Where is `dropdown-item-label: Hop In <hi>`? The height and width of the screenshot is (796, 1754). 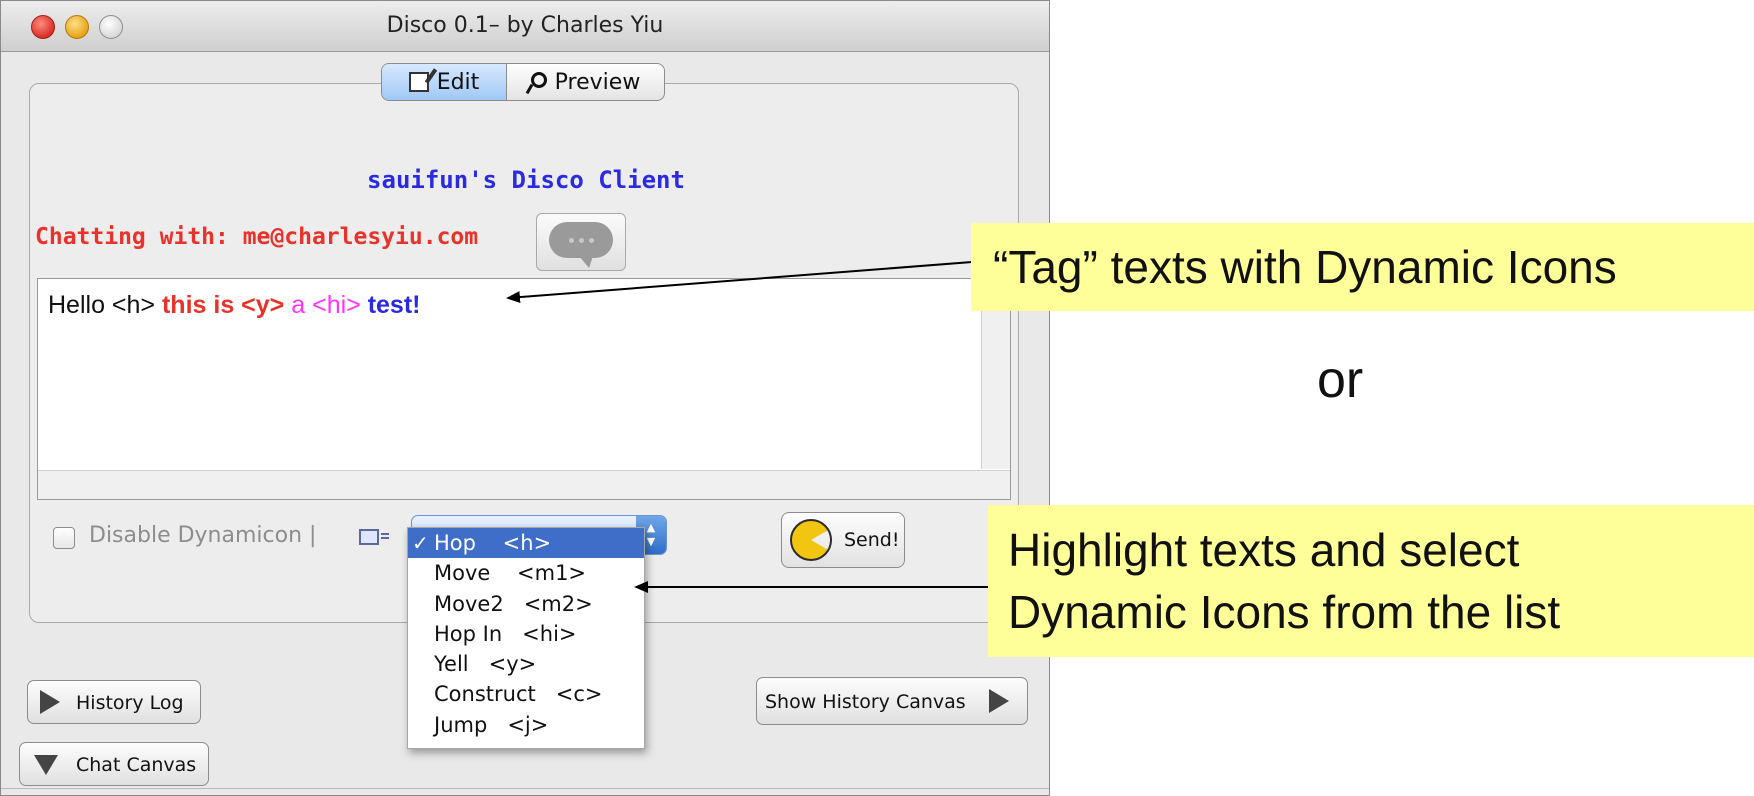 dropdown-item-label: Hop In <hi> is located at coordinates (505, 633).